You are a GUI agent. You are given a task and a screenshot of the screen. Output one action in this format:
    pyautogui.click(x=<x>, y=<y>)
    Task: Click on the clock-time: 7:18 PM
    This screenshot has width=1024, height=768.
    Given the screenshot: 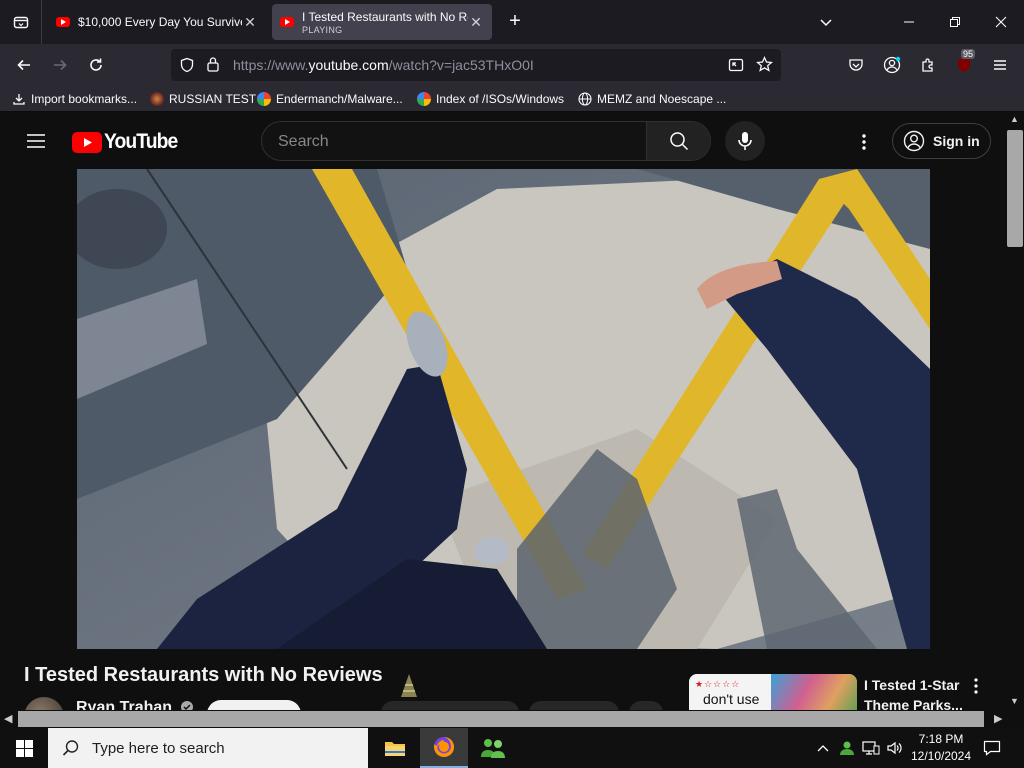 What is the action you would take?
    pyautogui.click(x=941, y=739)
    